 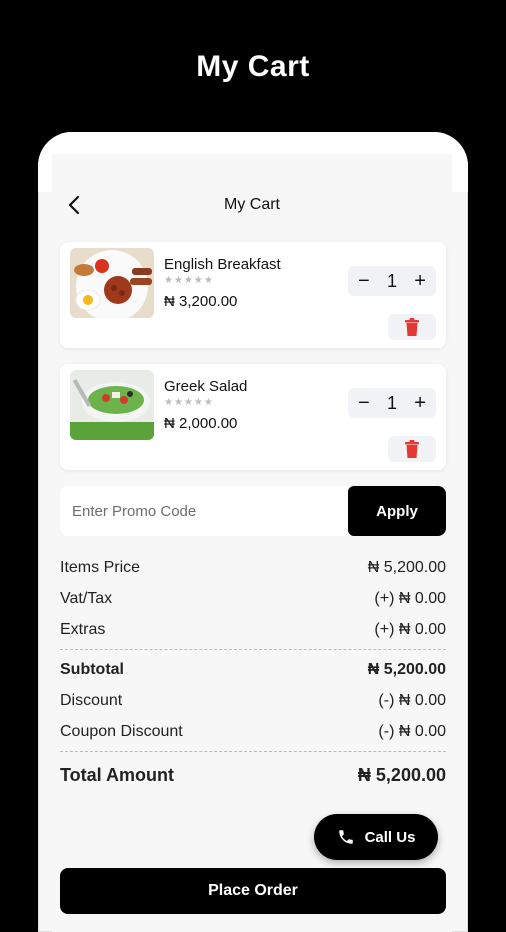 I want to click on total-label: Total Amount, so click(x=117, y=774).